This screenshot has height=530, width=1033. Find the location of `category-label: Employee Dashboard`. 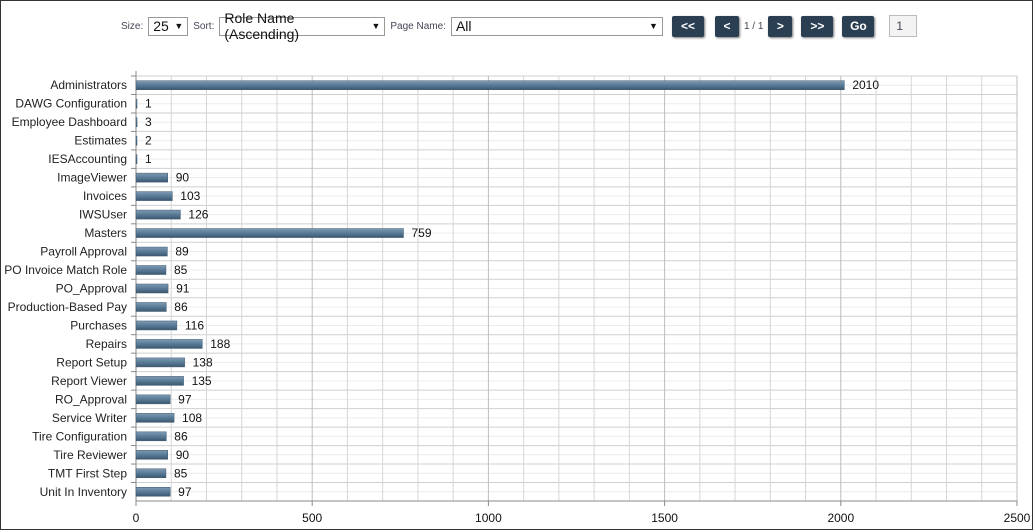

category-label: Employee Dashboard is located at coordinates (69, 122).